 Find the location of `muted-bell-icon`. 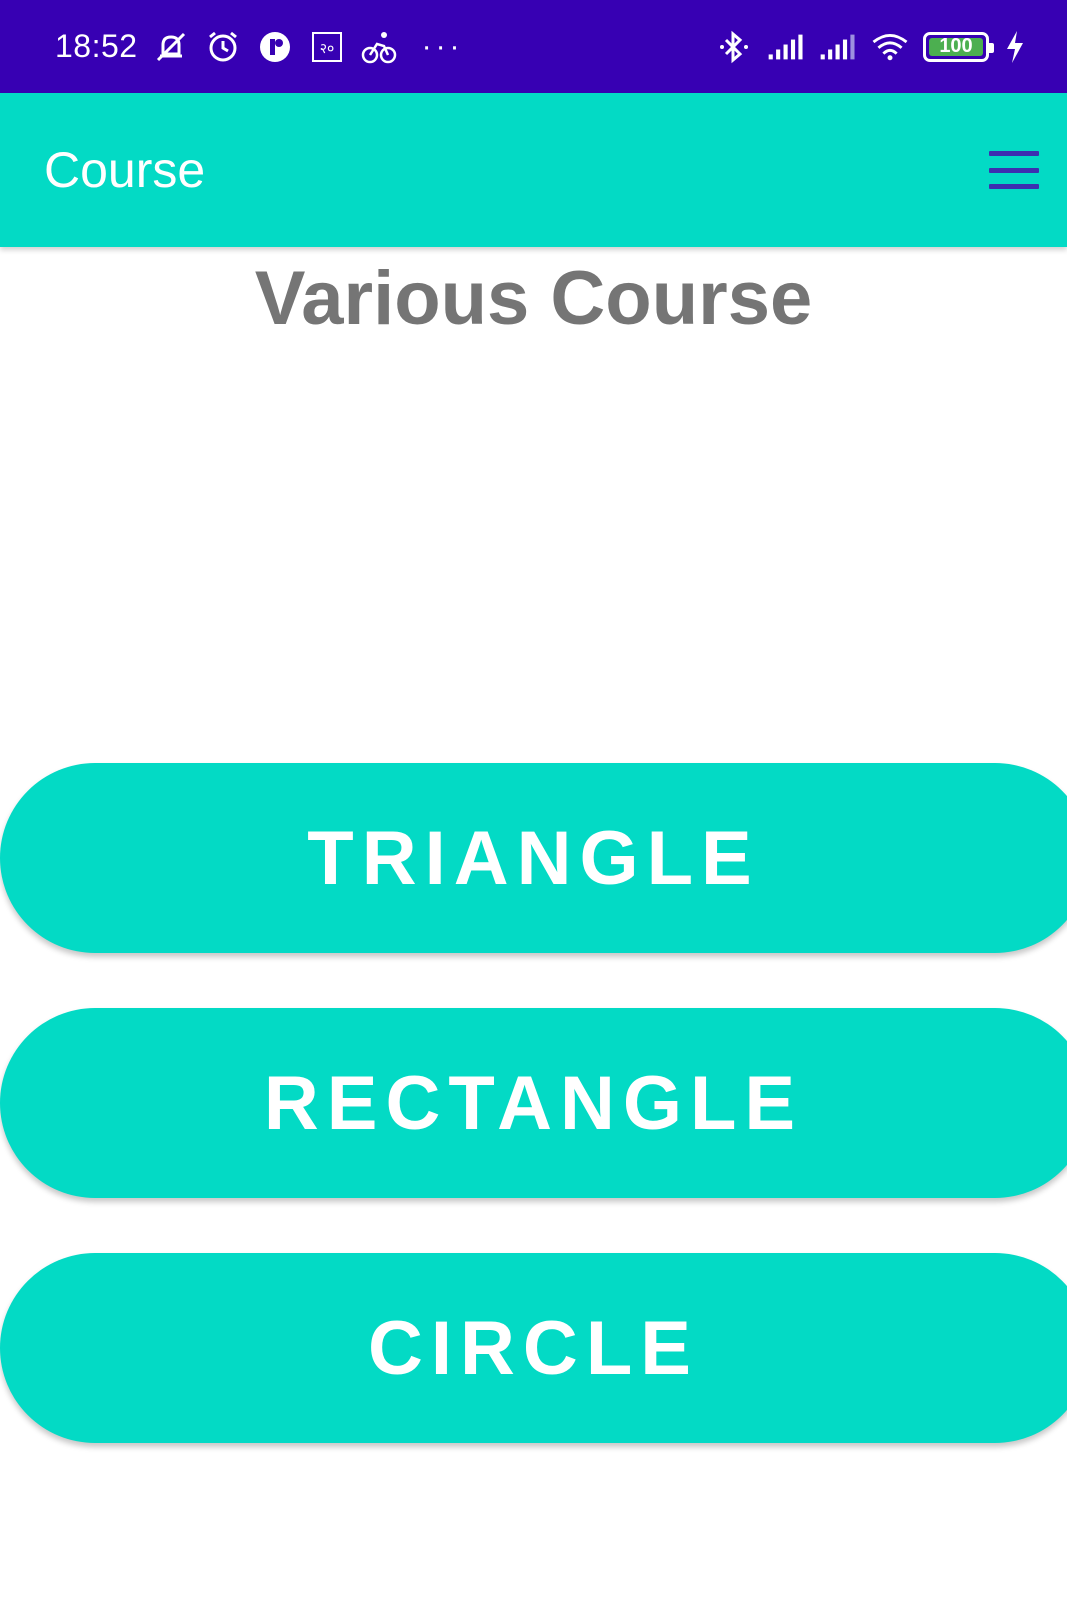

muted-bell-icon is located at coordinates (171, 47).